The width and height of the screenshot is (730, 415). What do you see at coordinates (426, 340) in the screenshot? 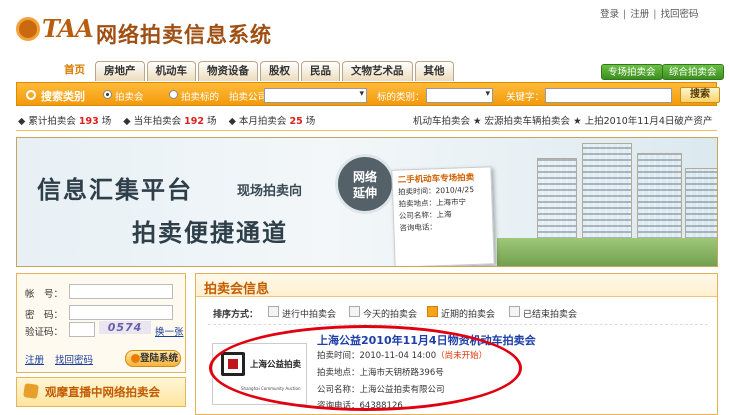
I see `auction-item-title: 上海公益2010年11月4日物资机动车拍卖会` at bounding box center [426, 340].